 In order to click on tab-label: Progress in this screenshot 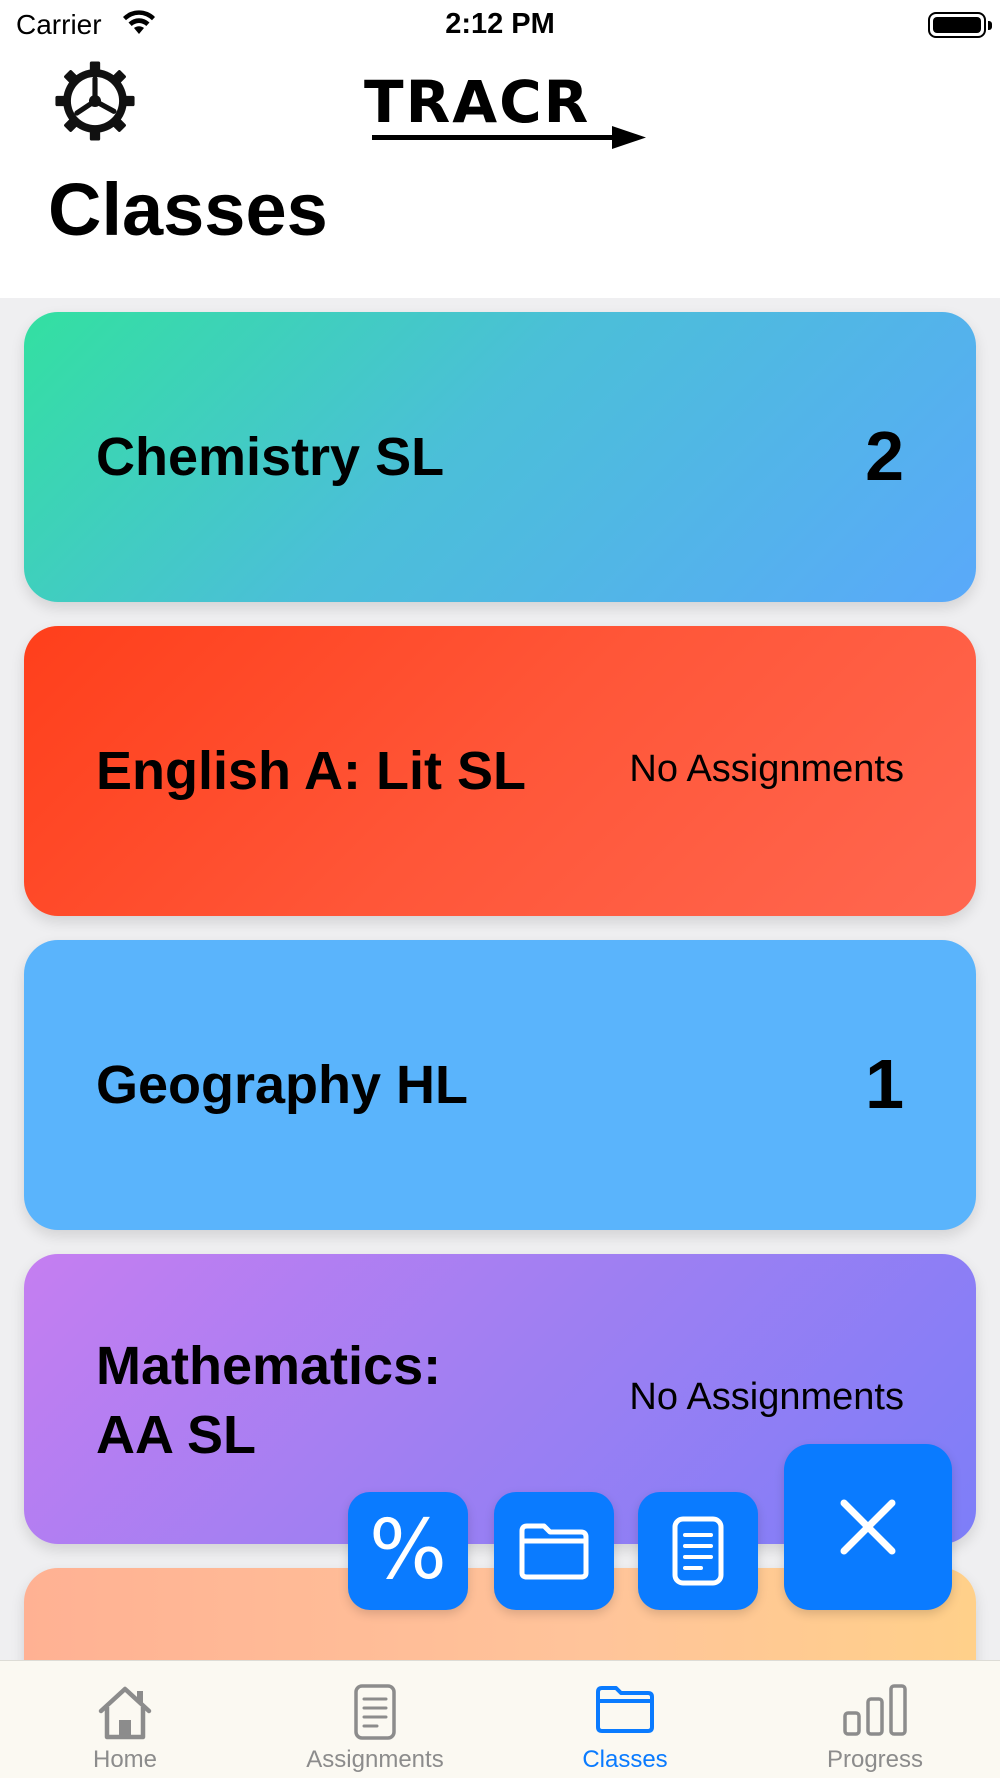, I will do `click(875, 1759)`.